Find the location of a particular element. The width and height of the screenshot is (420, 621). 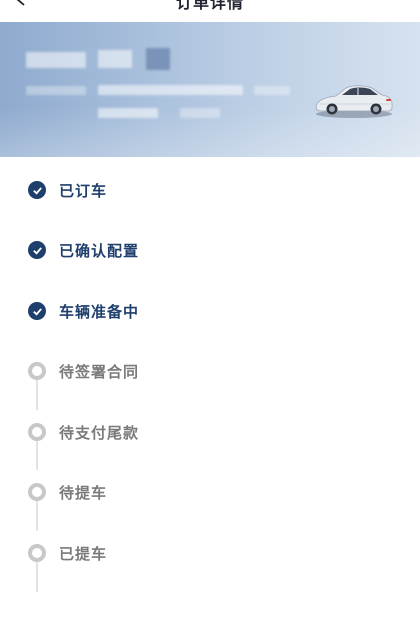

timeline-step-sign-contract: 待签署合同 is located at coordinates (83, 371).